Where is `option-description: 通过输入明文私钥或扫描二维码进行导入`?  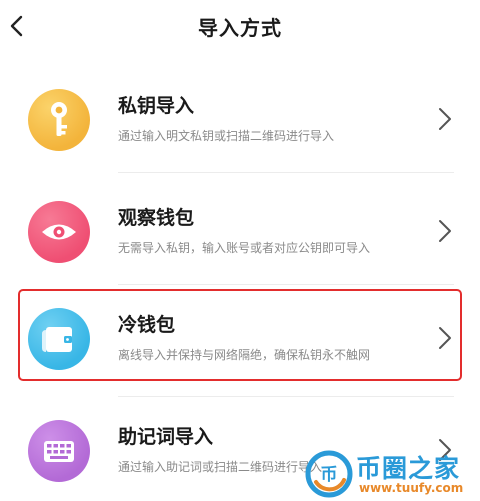 option-description: 通过输入明文私钥或扫描二维码进行导入 is located at coordinates (226, 136).